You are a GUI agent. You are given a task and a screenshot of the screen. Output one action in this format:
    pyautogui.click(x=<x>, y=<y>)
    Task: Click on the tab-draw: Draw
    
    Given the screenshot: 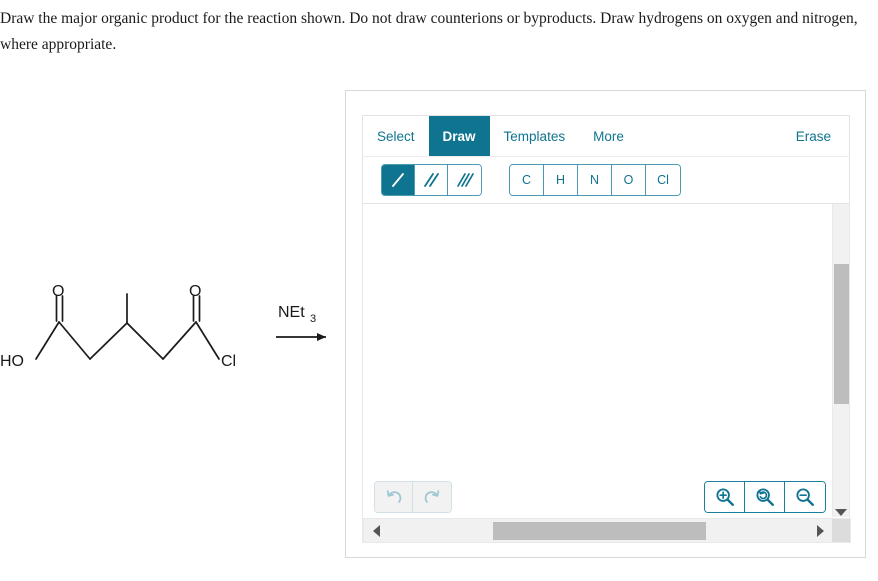 What is the action you would take?
    pyautogui.click(x=459, y=136)
    